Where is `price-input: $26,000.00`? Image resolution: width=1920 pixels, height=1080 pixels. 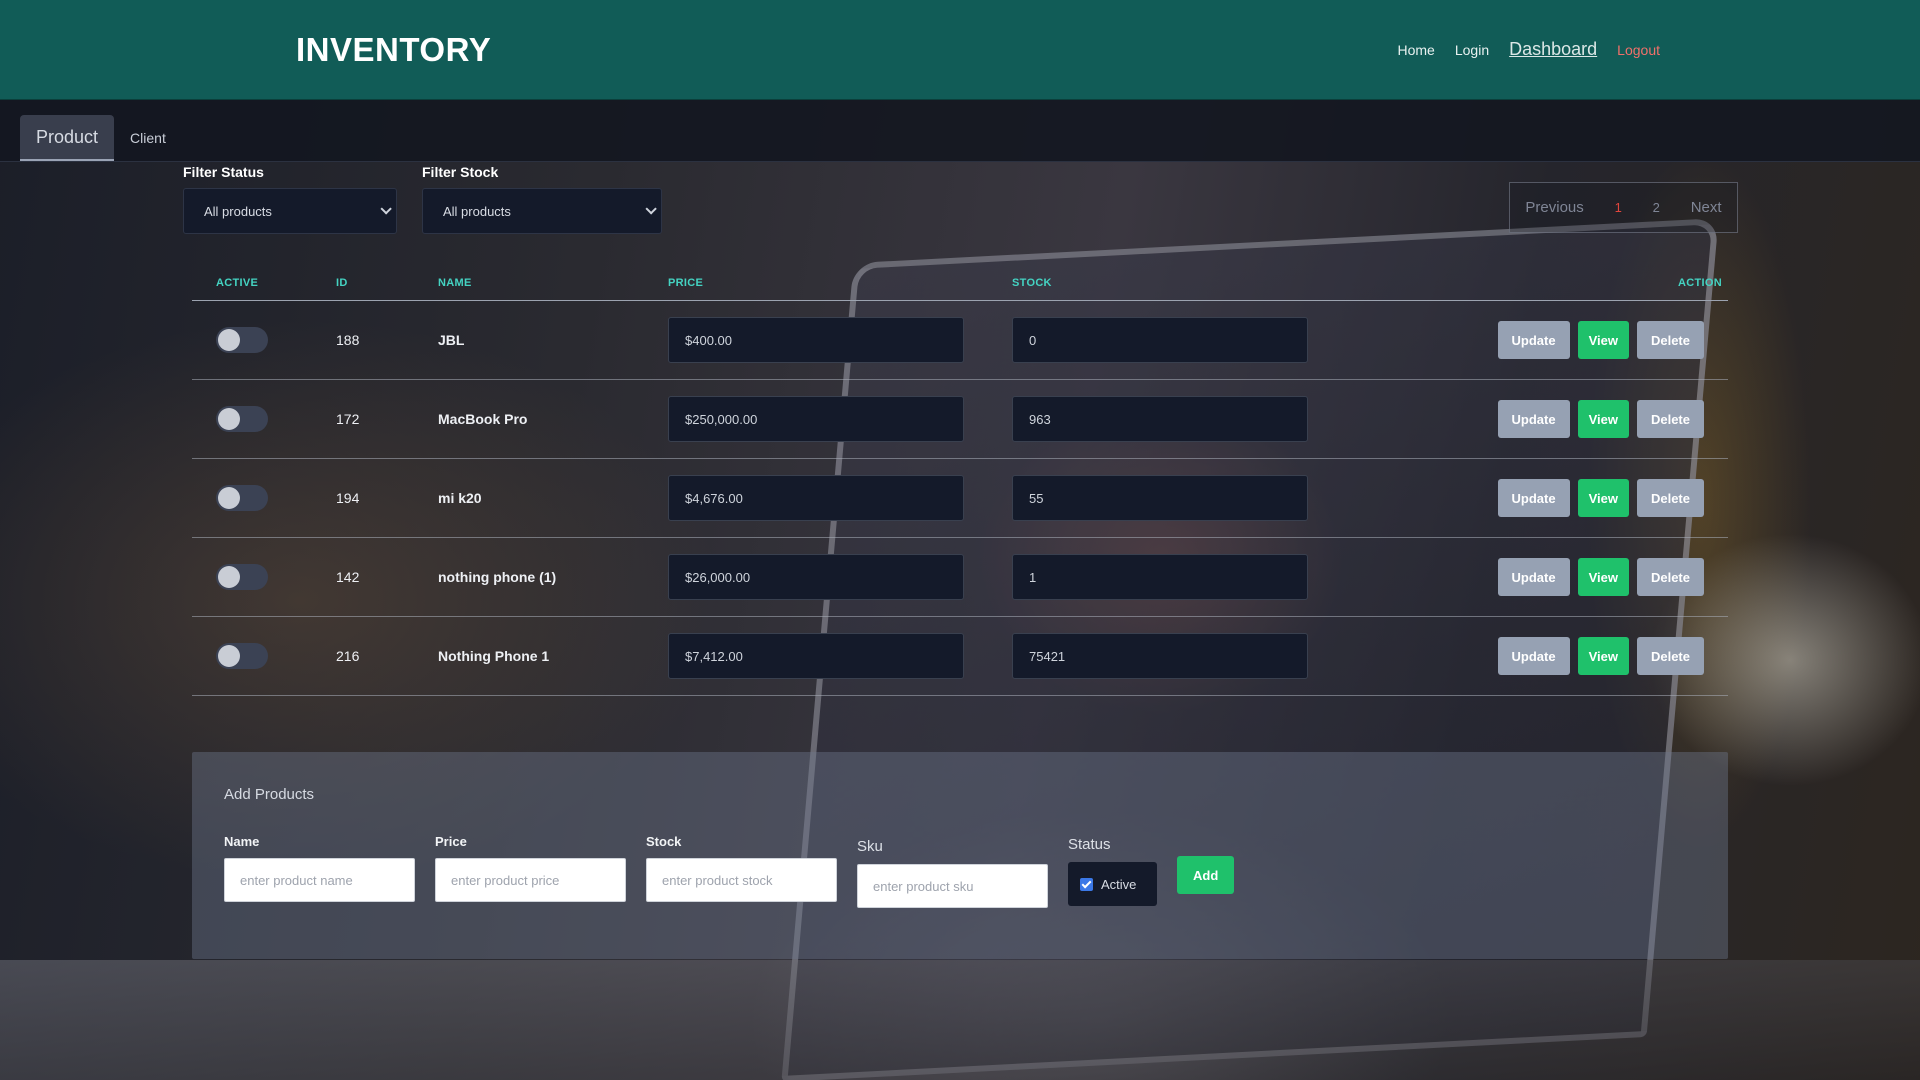 price-input: $26,000.00 is located at coordinates (816, 577).